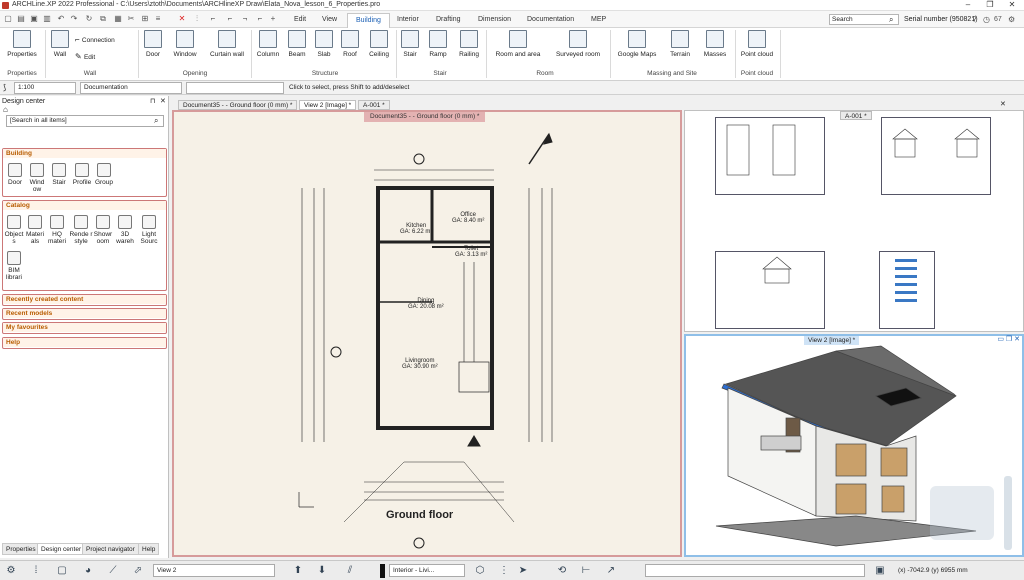  I want to click on column-button: Column, so click(268, 44).